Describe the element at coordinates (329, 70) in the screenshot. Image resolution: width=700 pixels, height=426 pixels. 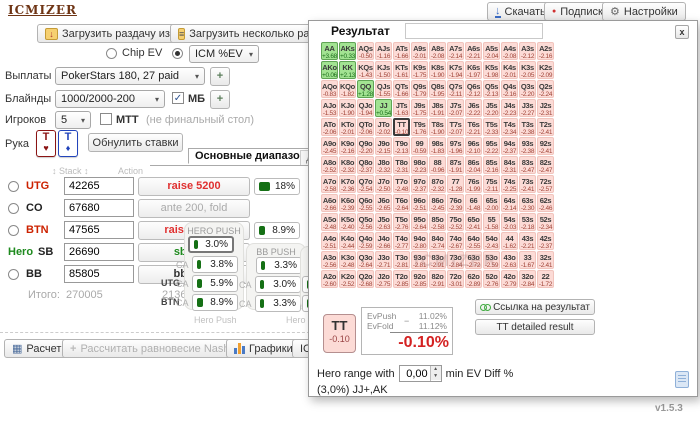
I see `grid-cell-AKo: AKo +0.06` at that location.